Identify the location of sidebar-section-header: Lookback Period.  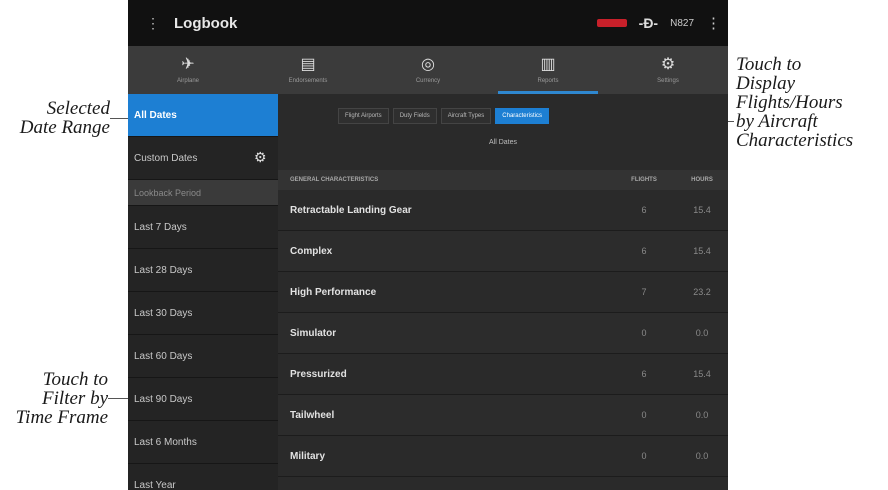
(203, 193).